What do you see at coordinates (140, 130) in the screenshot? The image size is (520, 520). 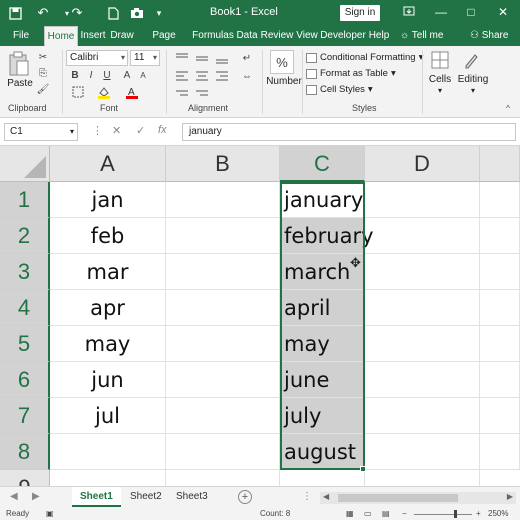 I see `enter-icon: ✓` at bounding box center [140, 130].